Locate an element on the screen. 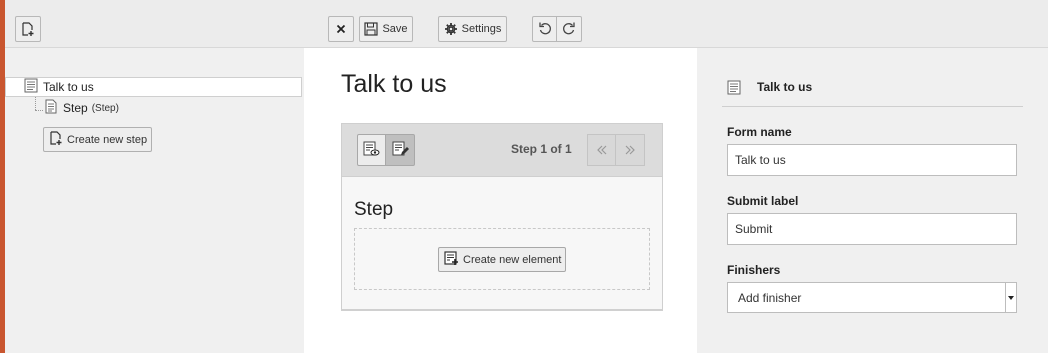  save-button: Save is located at coordinates (386, 29).